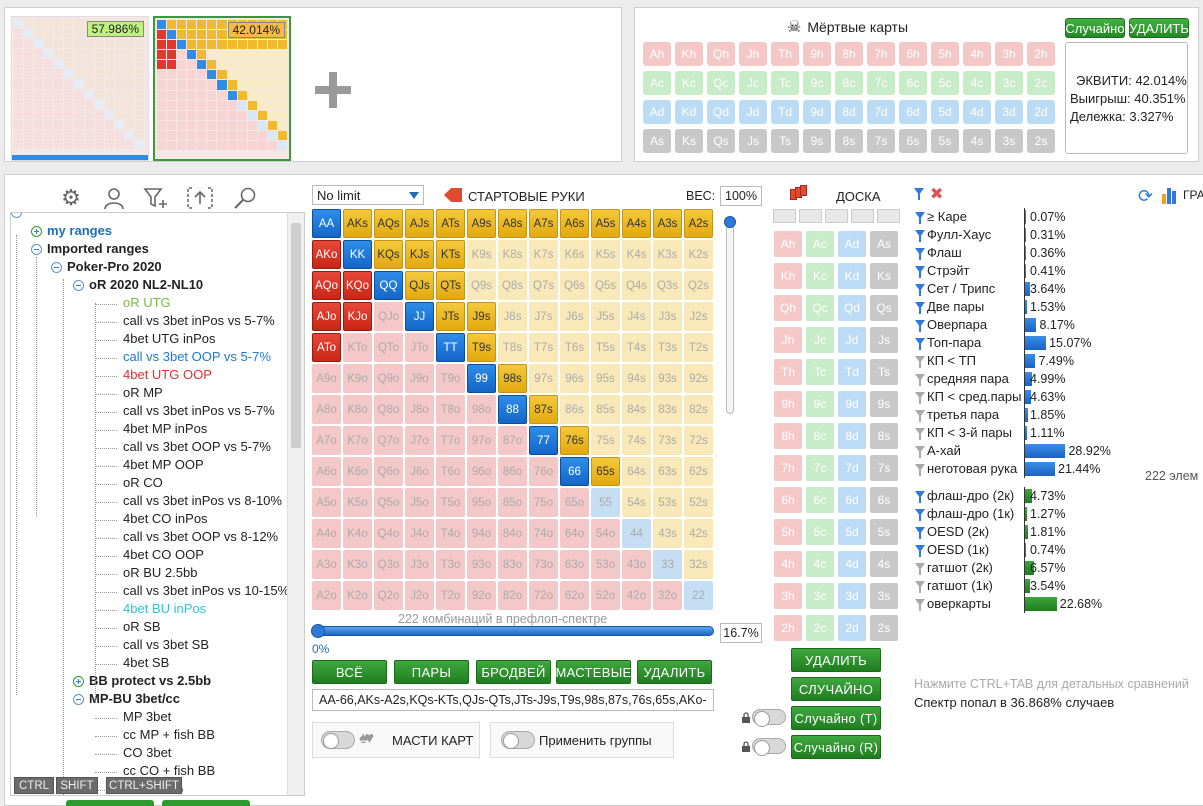 The height and width of the screenshot is (806, 1203). What do you see at coordinates (698, 347) in the screenshot?
I see `hand-cell: T2s` at bounding box center [698, 347].